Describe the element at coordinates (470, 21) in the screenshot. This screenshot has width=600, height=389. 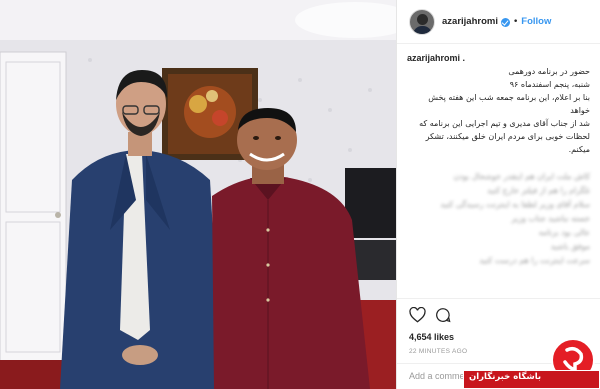
I see `username-link: azarijahromi` at that location.